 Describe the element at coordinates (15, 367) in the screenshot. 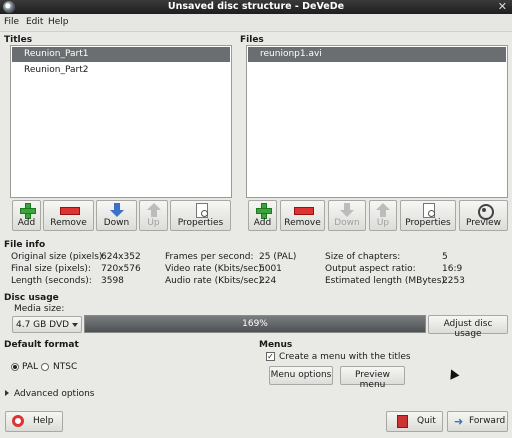

I see `pal-radio` at that location.